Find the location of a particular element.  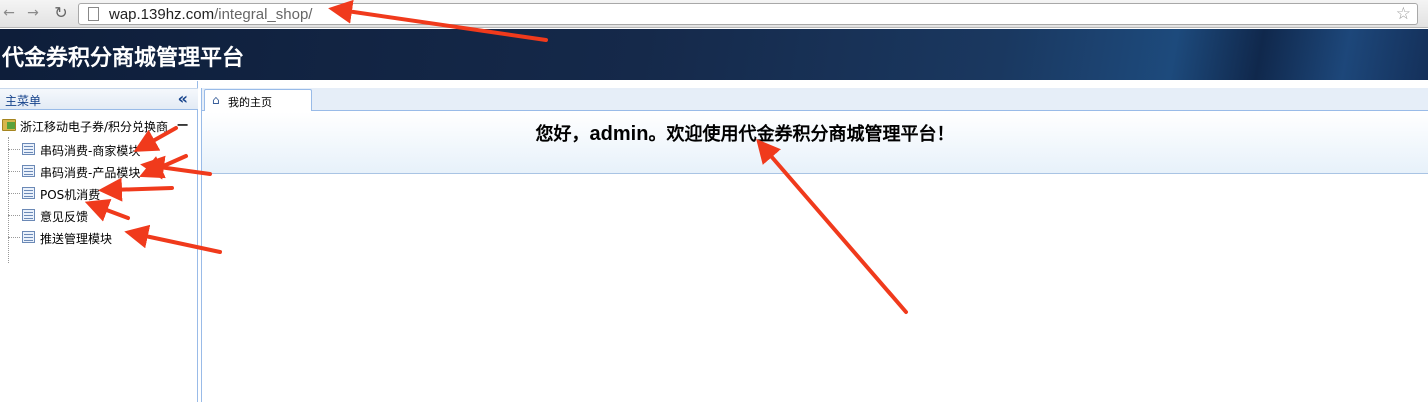

double-chevron-left-icon: « is located at coordinates (183, 99).